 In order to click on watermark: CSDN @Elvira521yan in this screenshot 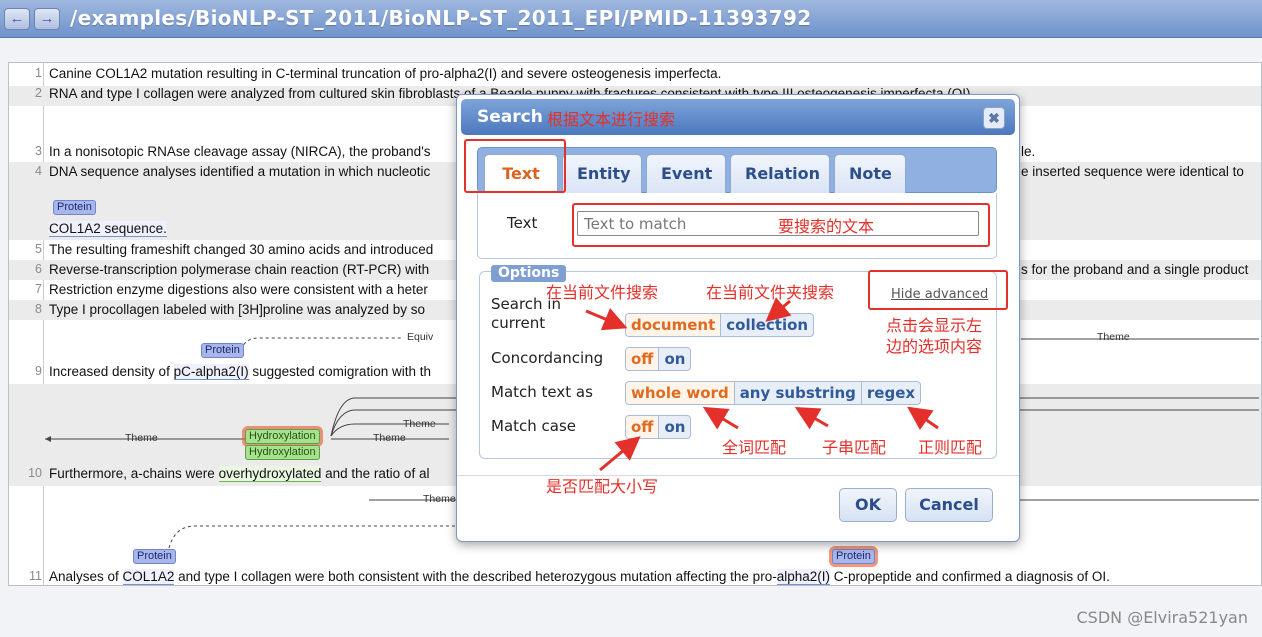, I will do `click(1162, 617)`.